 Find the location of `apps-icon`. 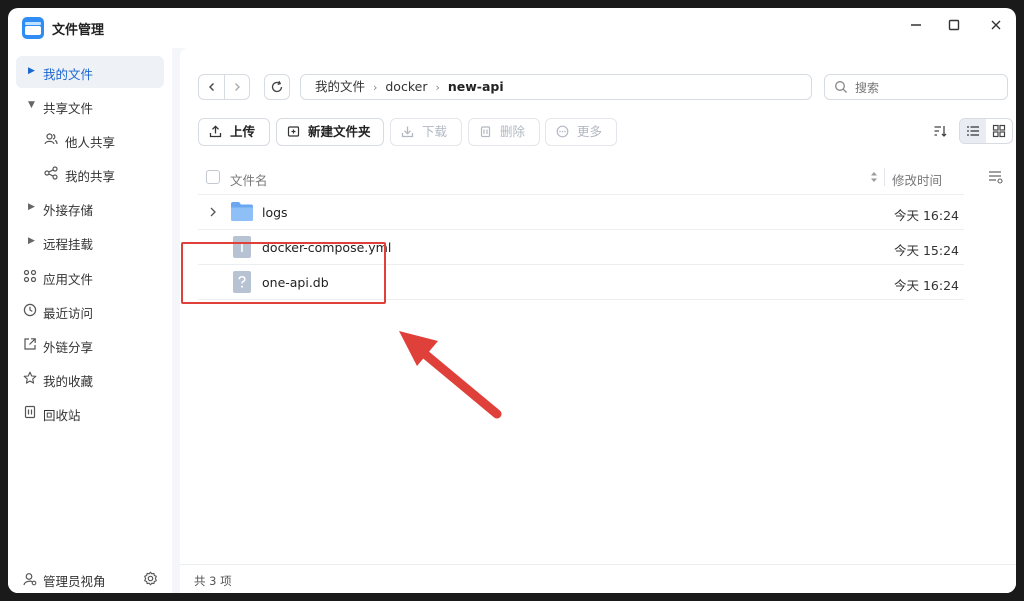

apps-icon is located at coordinates (30, 276).